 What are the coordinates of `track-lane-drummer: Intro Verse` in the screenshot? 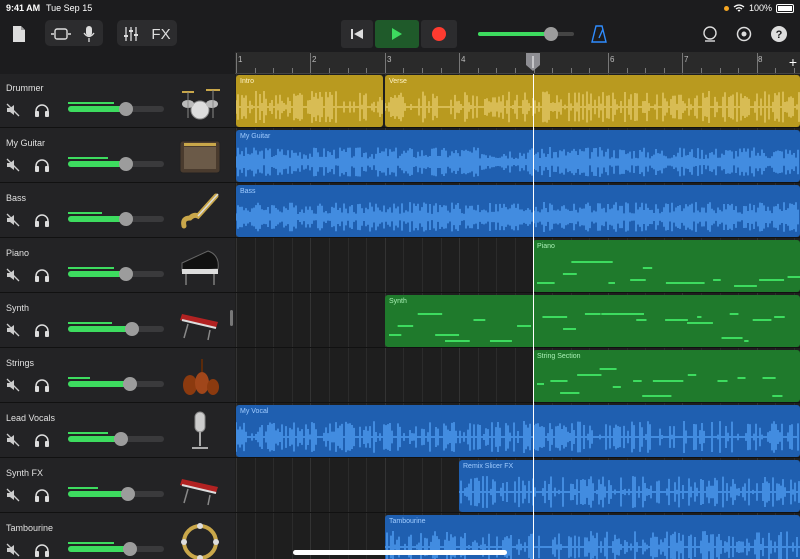 It's located at (517, 101).